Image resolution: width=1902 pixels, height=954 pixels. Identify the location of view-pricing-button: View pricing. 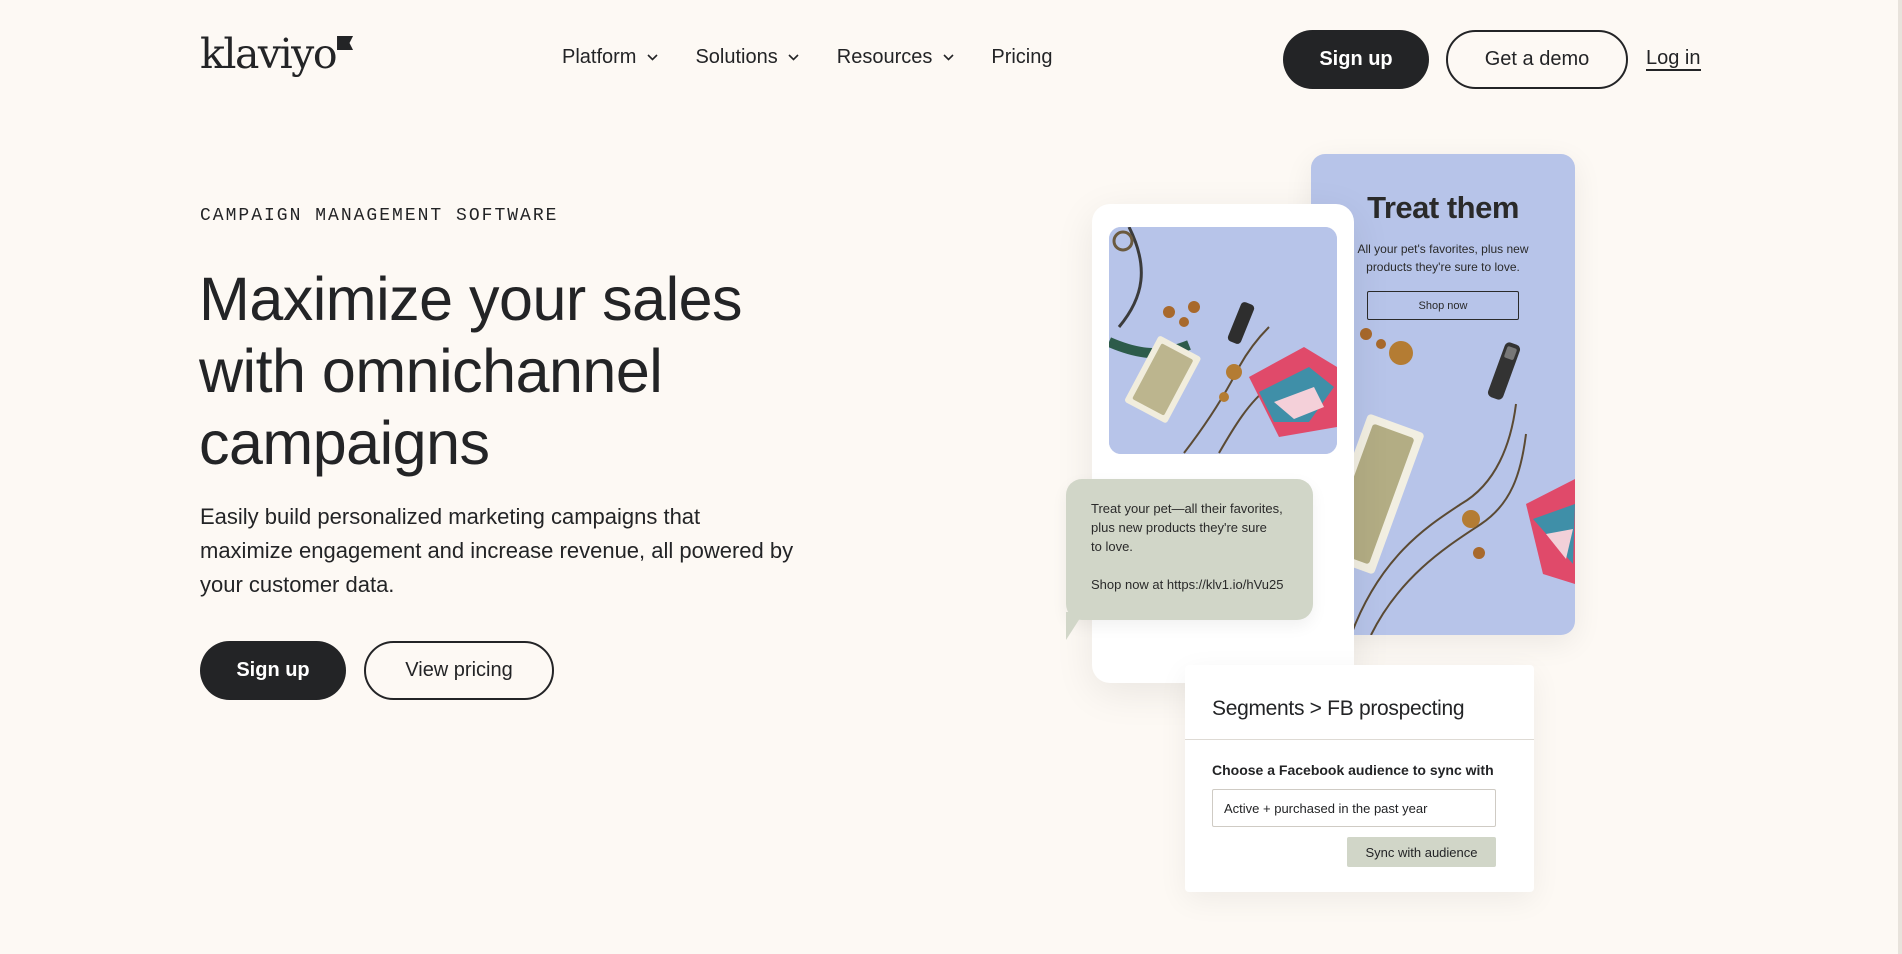
(459, 670).